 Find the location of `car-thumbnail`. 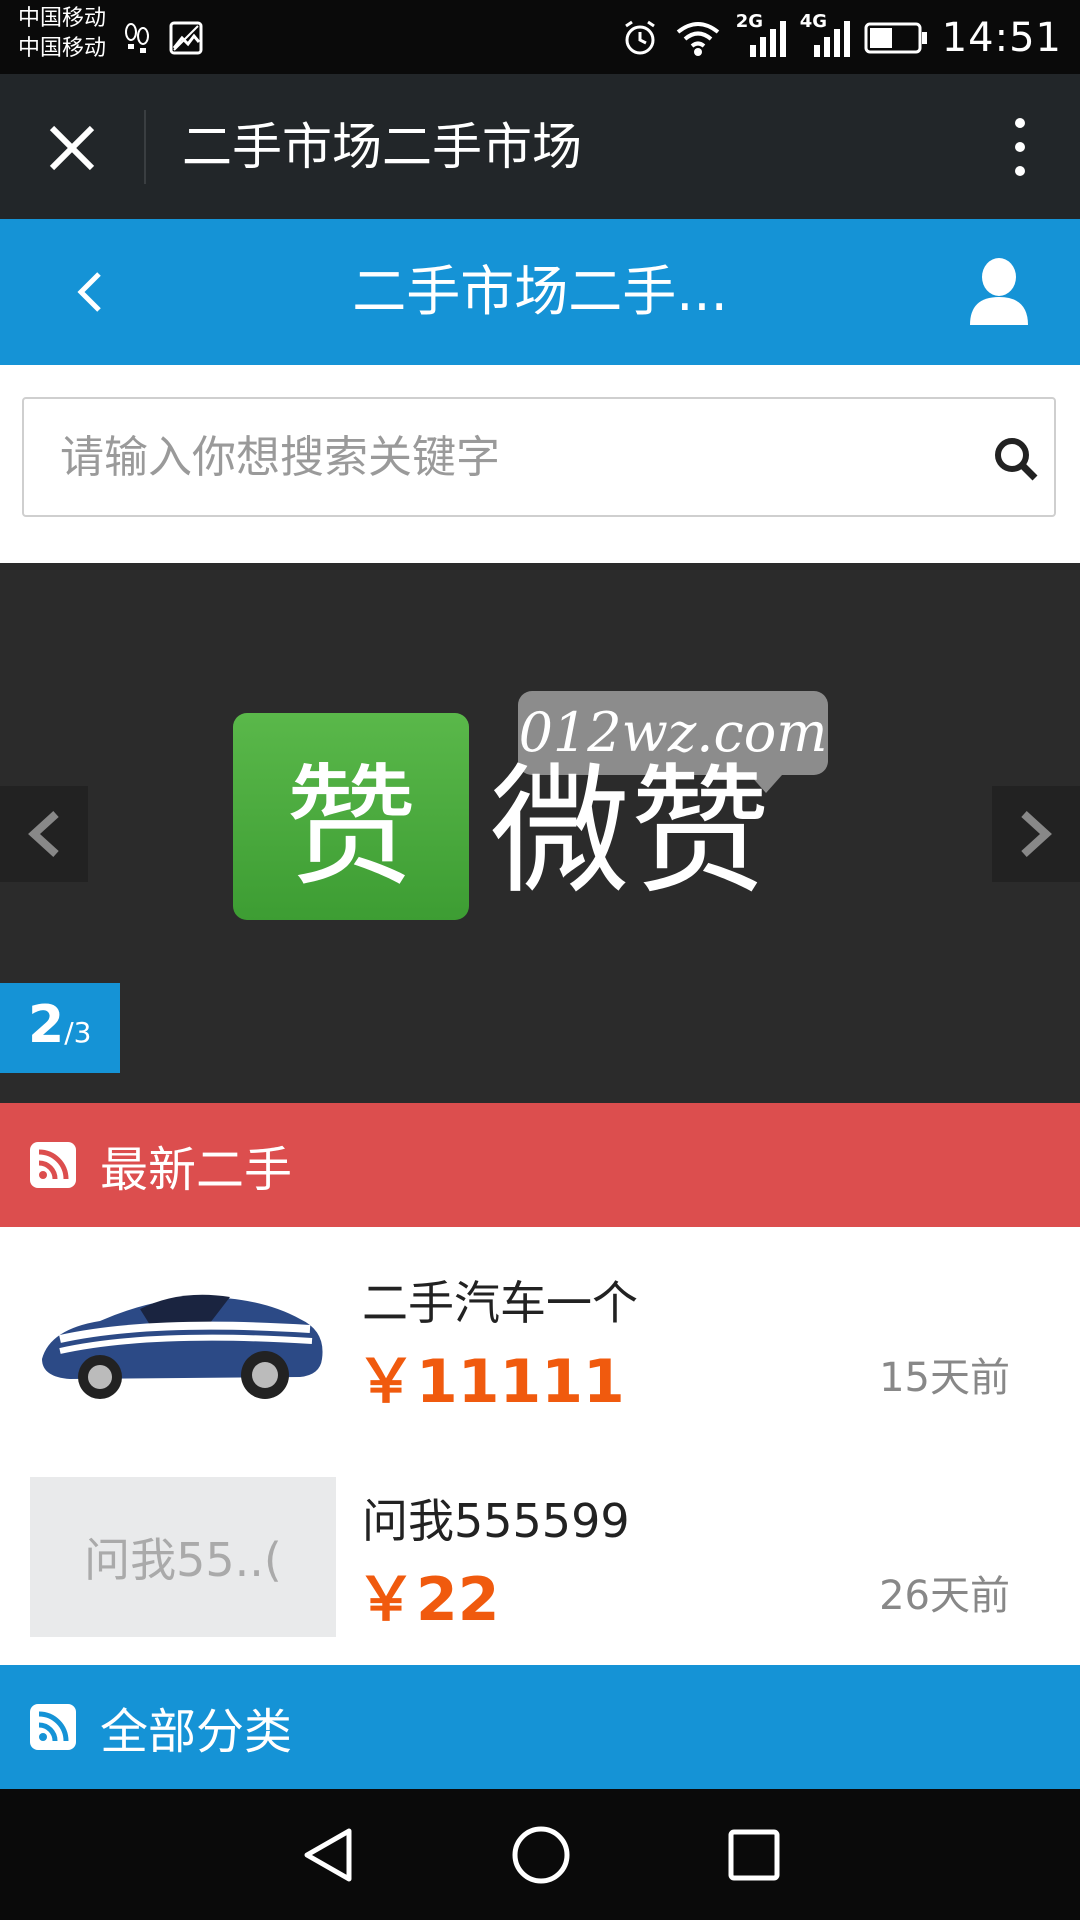

car-thumbnail is located at coordinates (183, 1339).